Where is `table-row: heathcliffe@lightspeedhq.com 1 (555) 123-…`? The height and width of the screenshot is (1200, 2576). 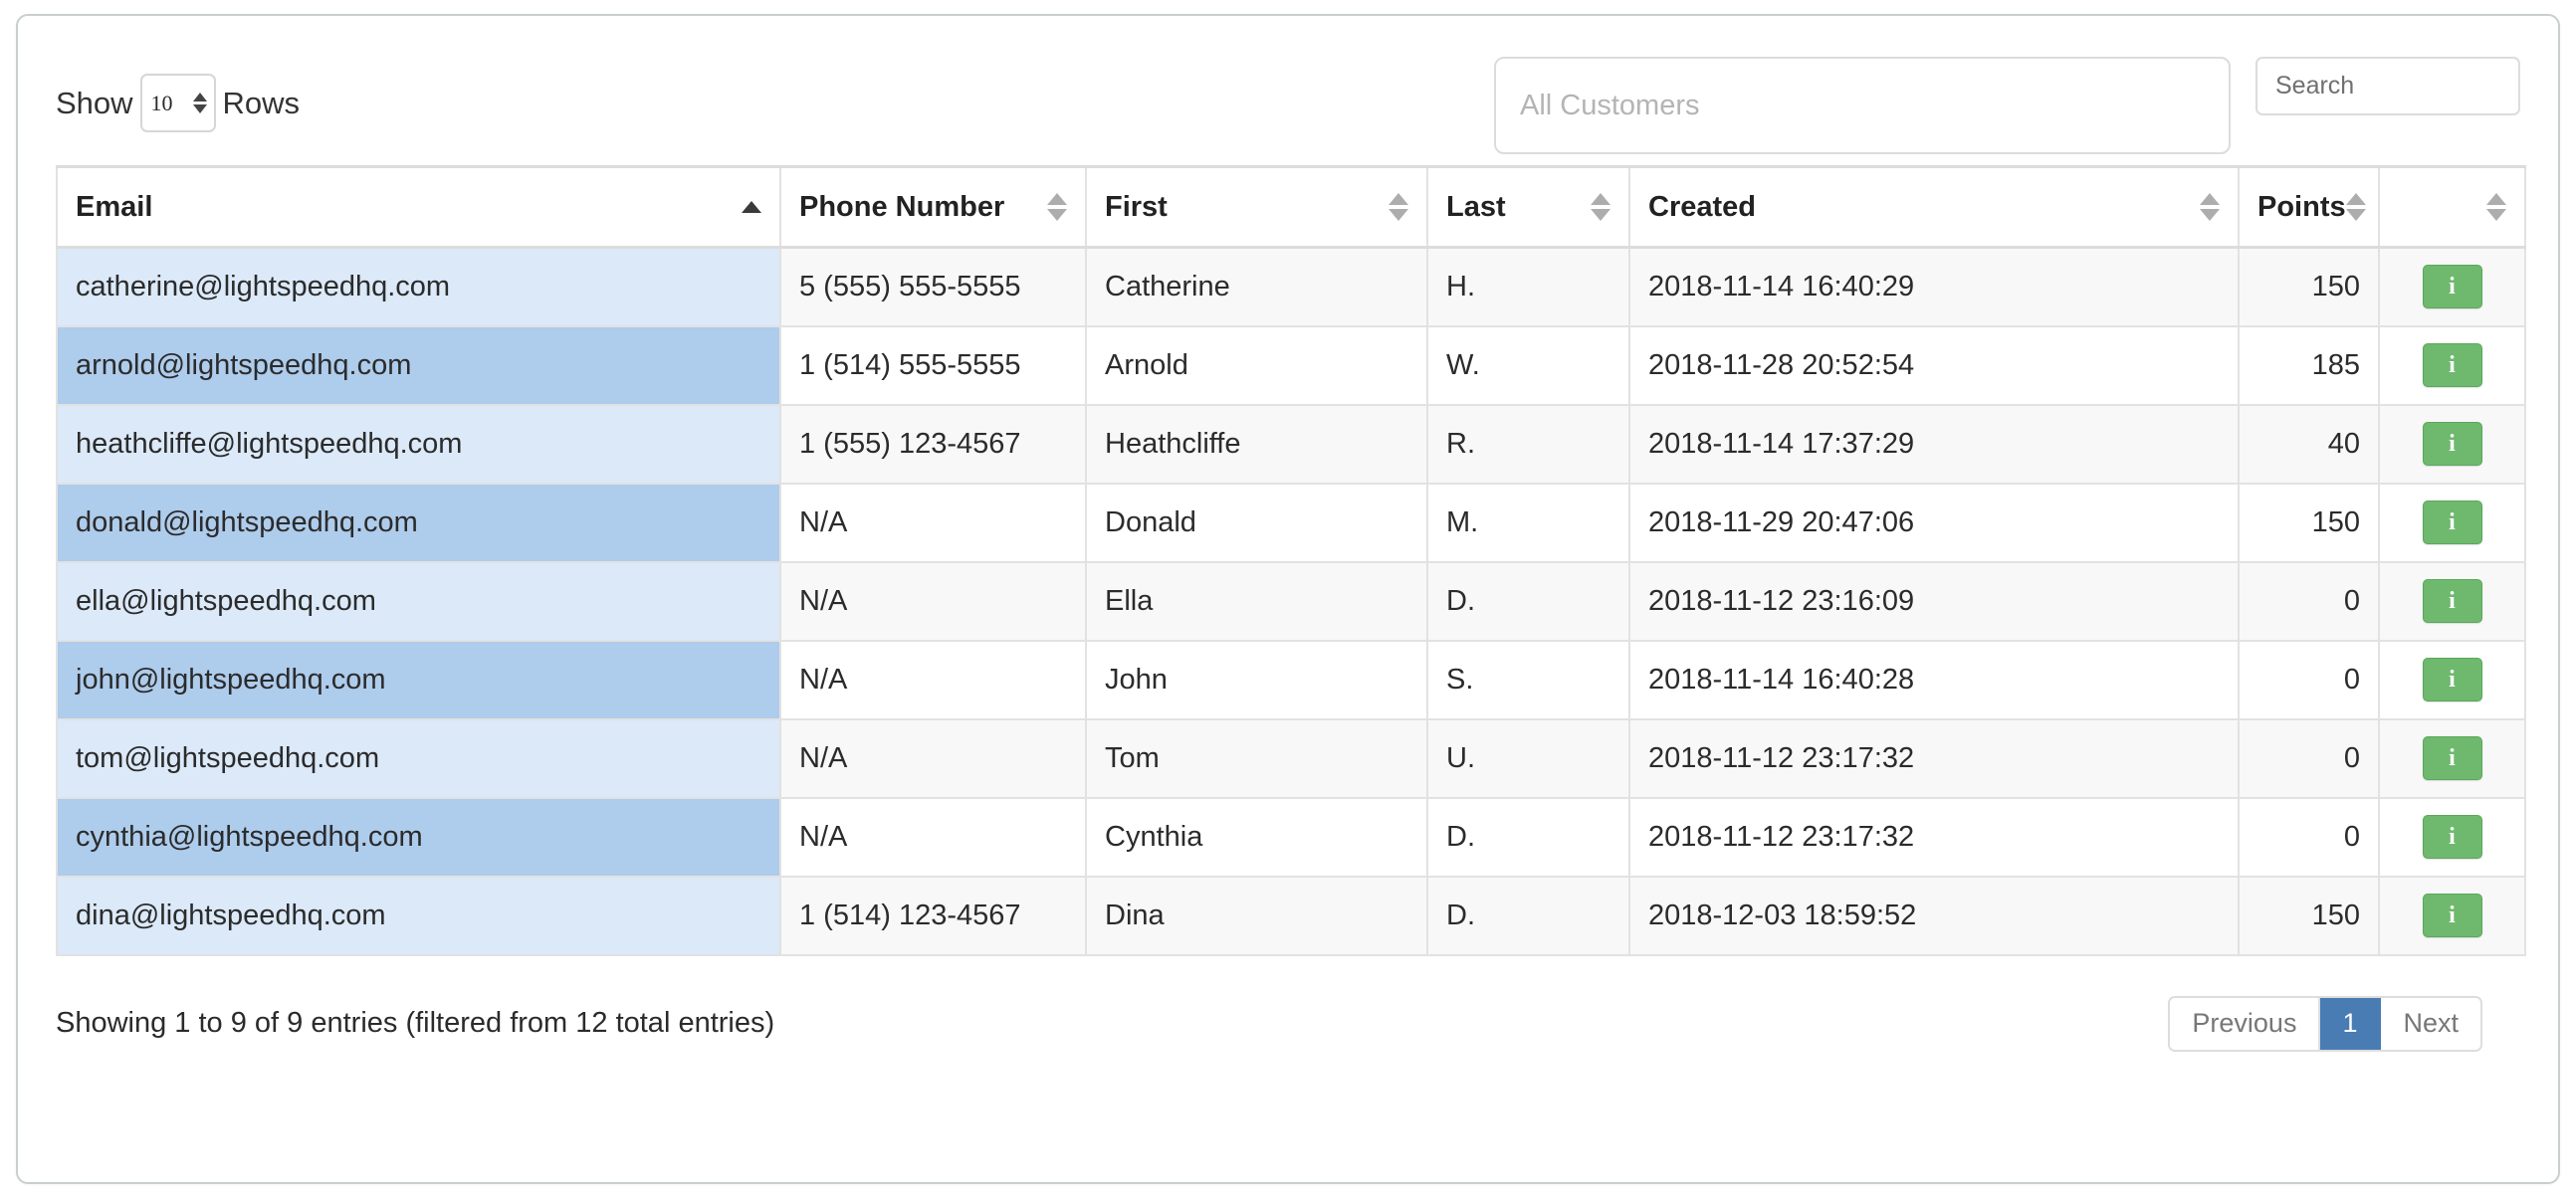 table-row: heathcliffe@lightspeedhq.com 1 (555) 123-… is located at coordinates (1291, 444).